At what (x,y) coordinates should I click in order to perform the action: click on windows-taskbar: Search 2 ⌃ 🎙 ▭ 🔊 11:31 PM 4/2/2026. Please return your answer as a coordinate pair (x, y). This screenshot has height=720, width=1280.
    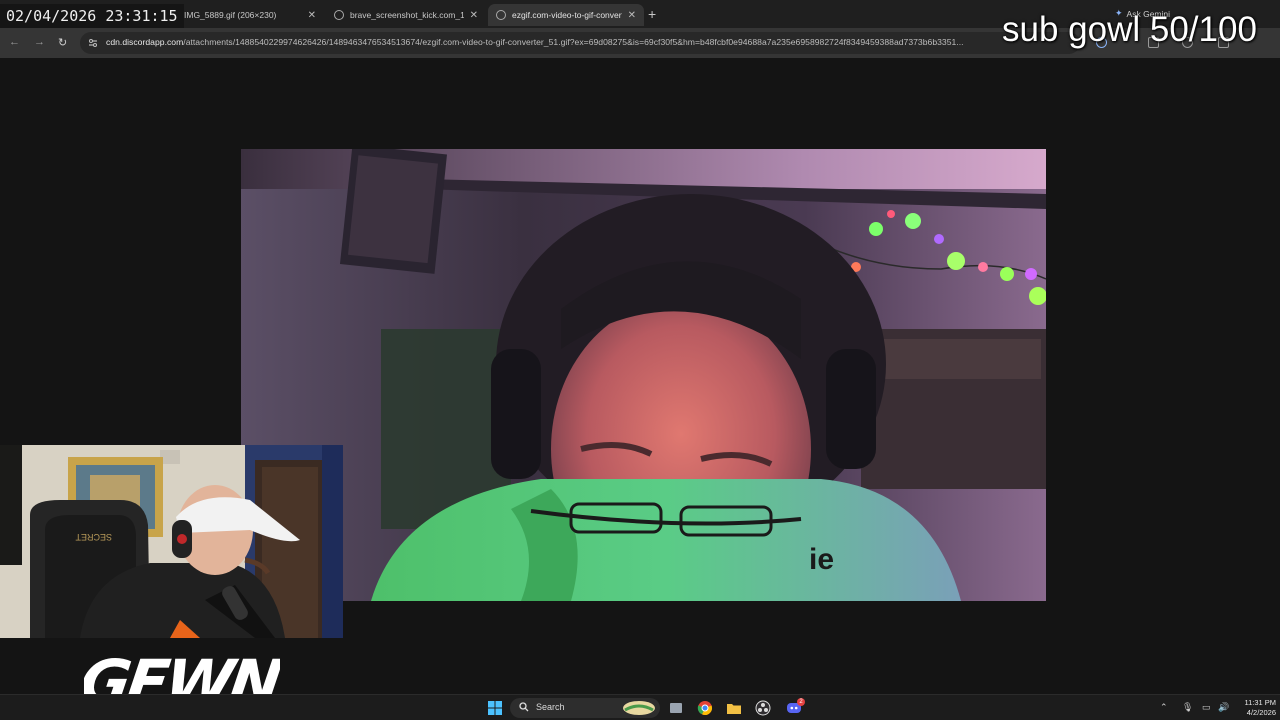
    Looking at the image, I should click on (640, 707).